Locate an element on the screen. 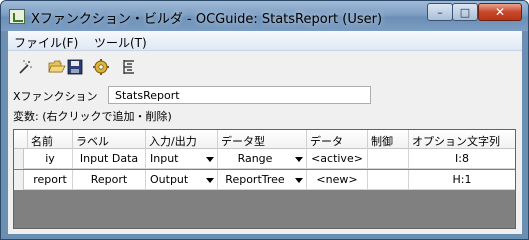  close-button: ✕ is located at coordinates (500, 12).